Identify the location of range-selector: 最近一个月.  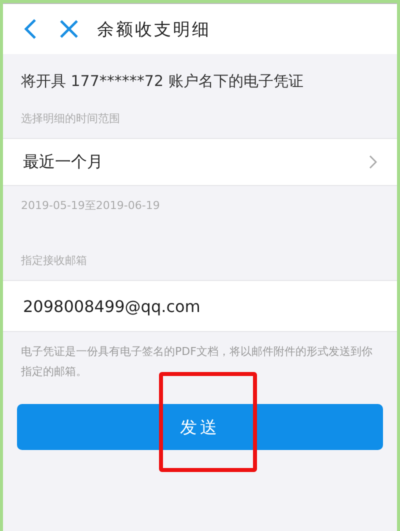
(200, 162).